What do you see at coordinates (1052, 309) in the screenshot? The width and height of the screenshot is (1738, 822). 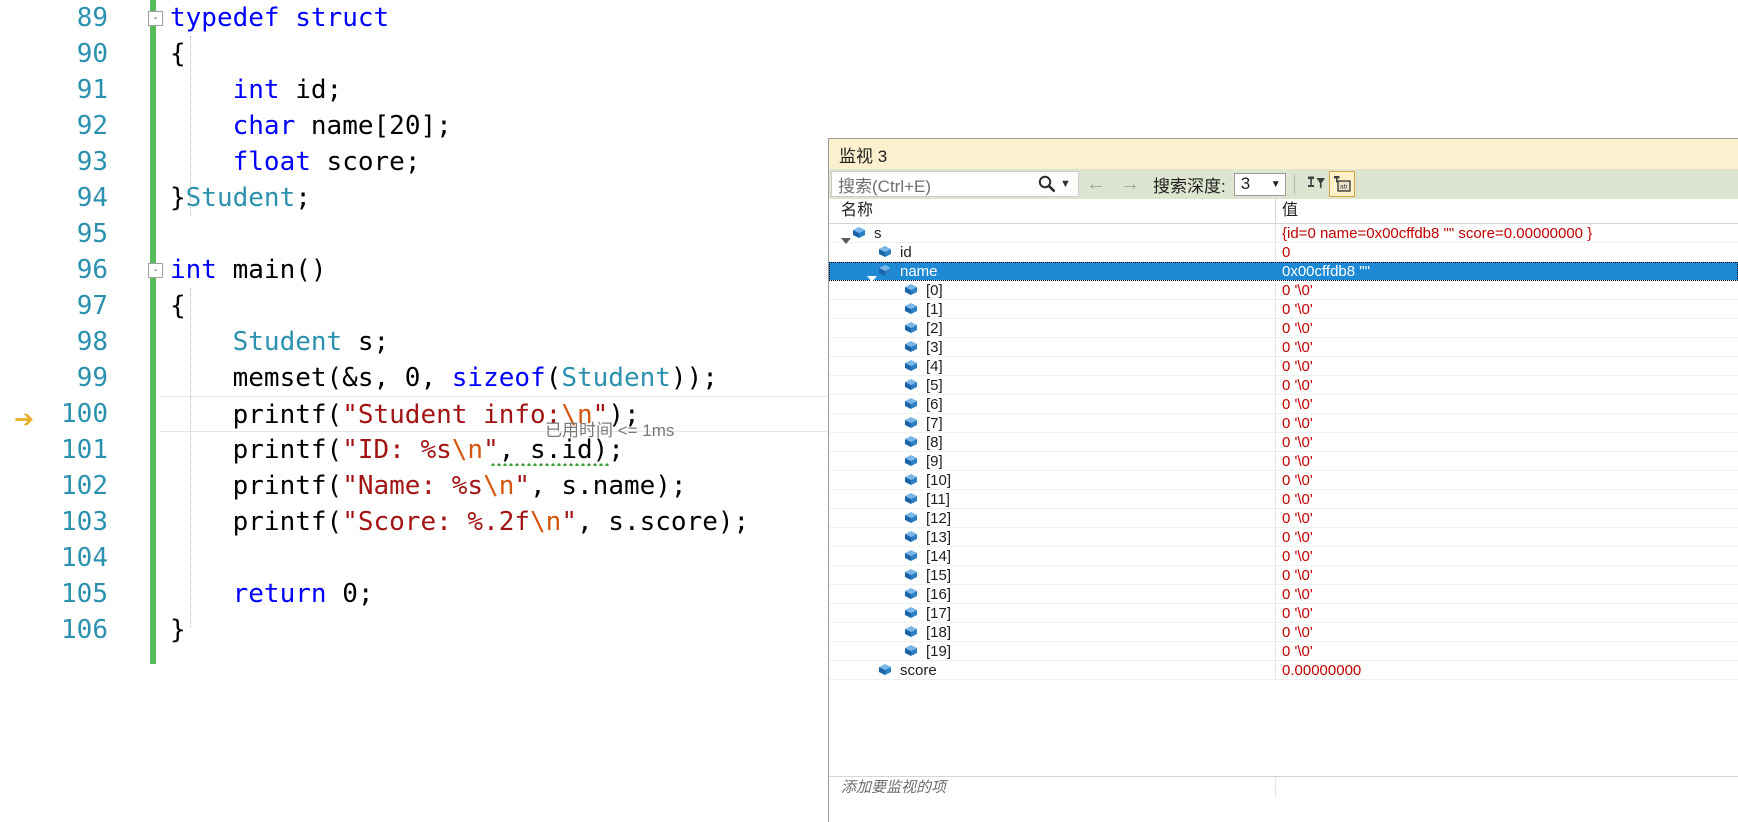 I see `watch-row-name-cell: [1]` at bounding box center [1052, 309].